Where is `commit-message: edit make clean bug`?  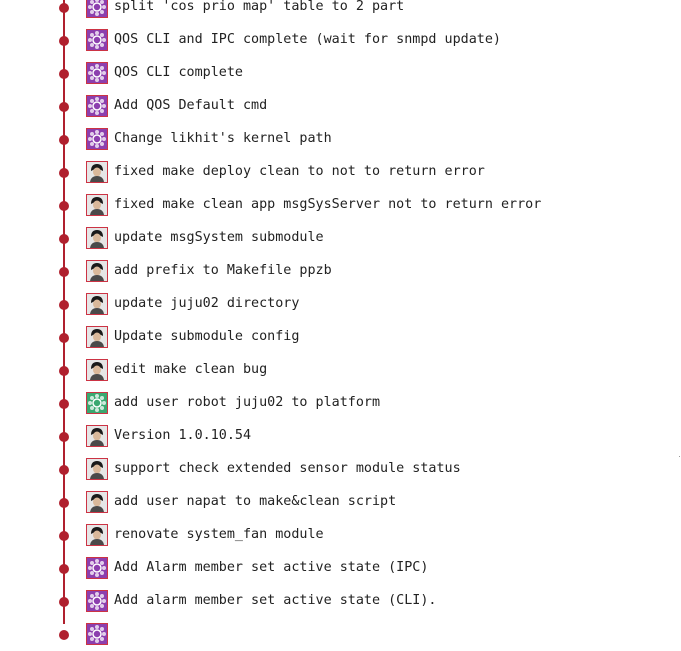
commit-message: edit make clean bug is located at coordinates (191, 369).